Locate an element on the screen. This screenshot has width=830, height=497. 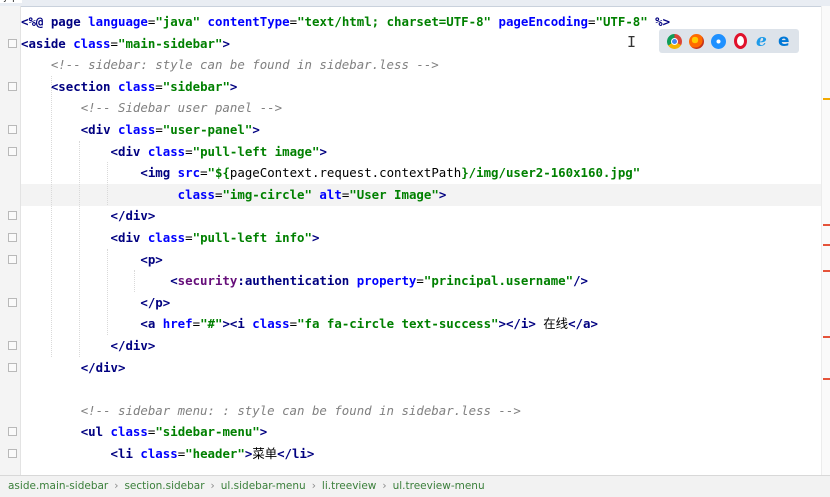
code-token: "java" is located at coordinates (181, 21).